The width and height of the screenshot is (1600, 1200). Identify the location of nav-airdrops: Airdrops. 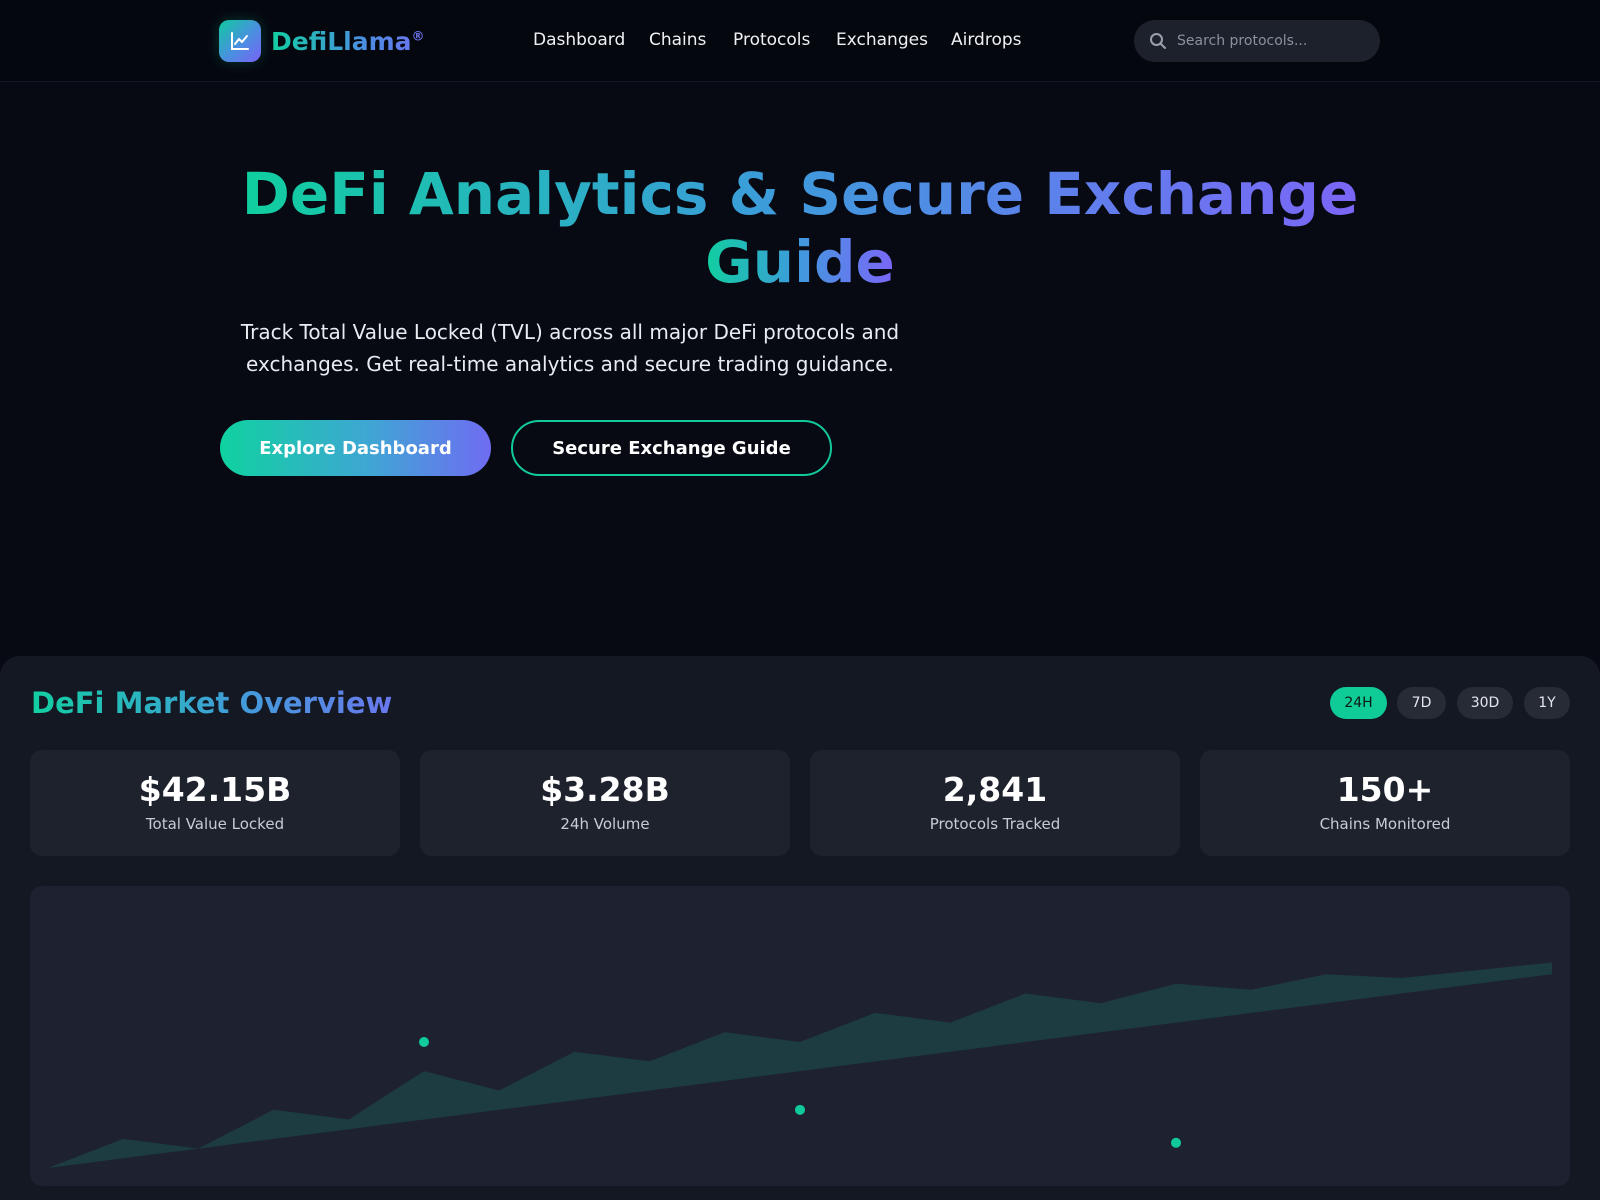
(986, 40).